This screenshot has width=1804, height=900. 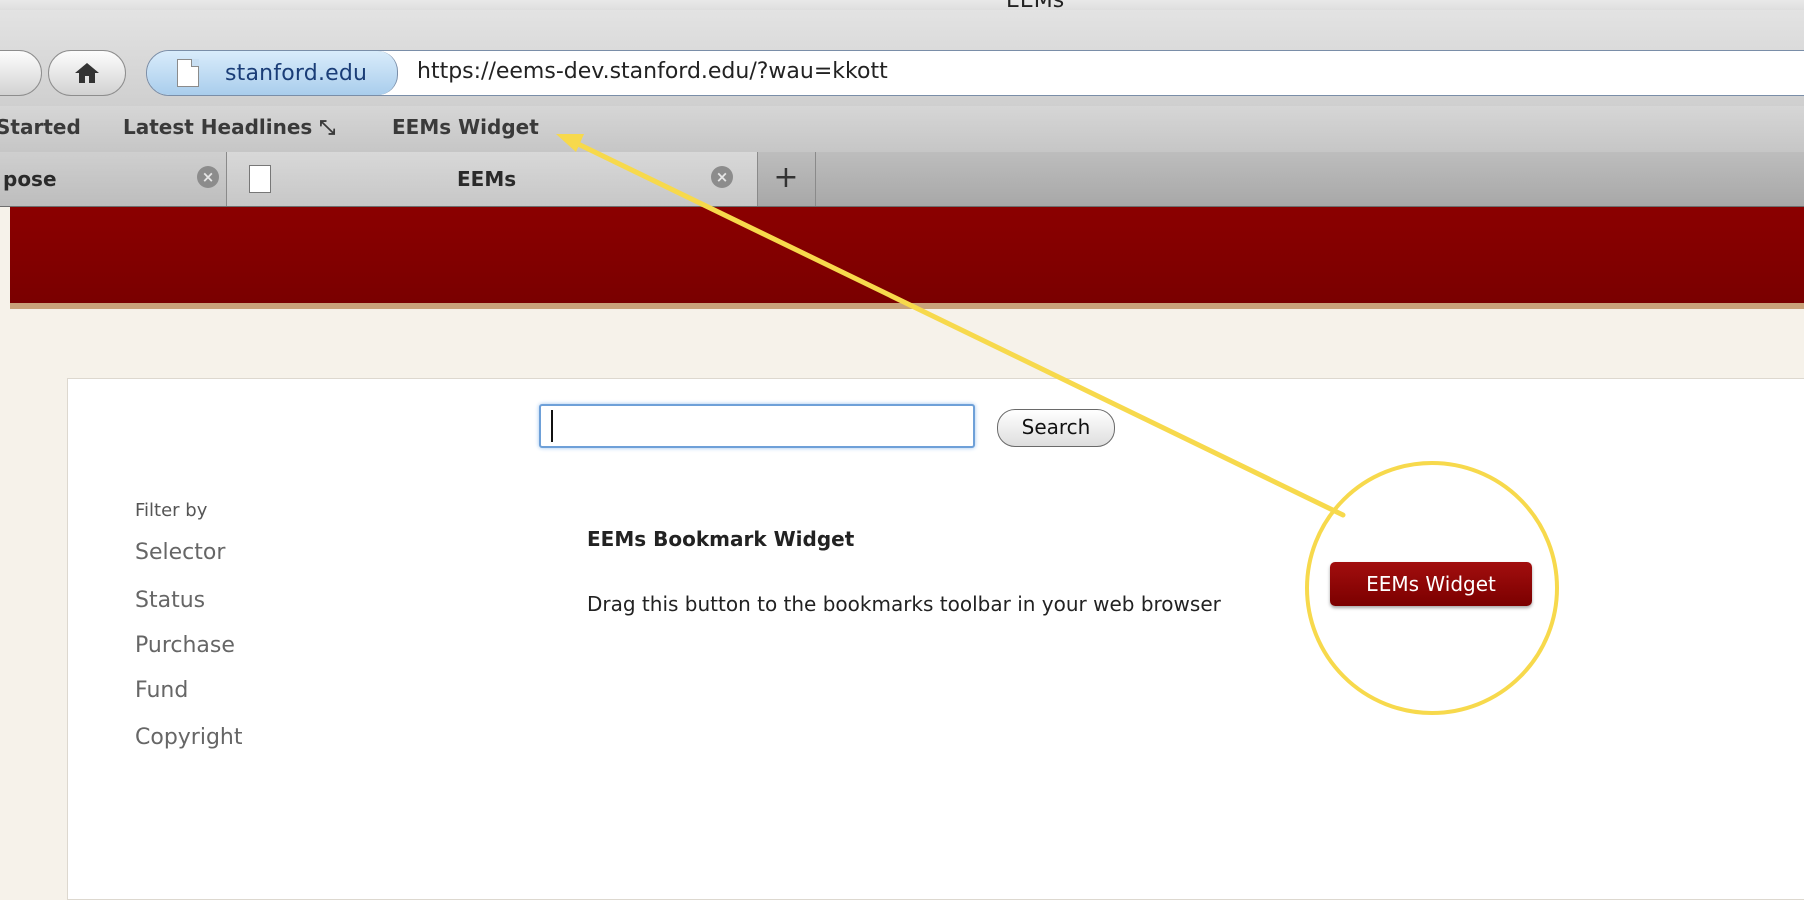 What do you see at coordinates (229, 127) in the screenshot?
I see `bookmark-latest-headlines: Latest Headlines ⤡` at bounding box center [229, 127].